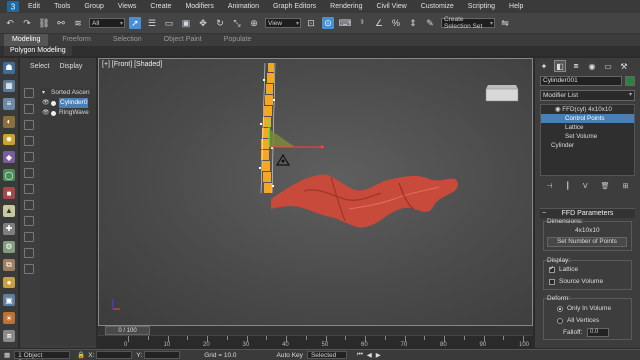 This screenshot has width=640, height=360. What do you see at coordinates (29, 189) in the screenshot?
I see `filter-groups-icon` at bounding box center [29, 189].